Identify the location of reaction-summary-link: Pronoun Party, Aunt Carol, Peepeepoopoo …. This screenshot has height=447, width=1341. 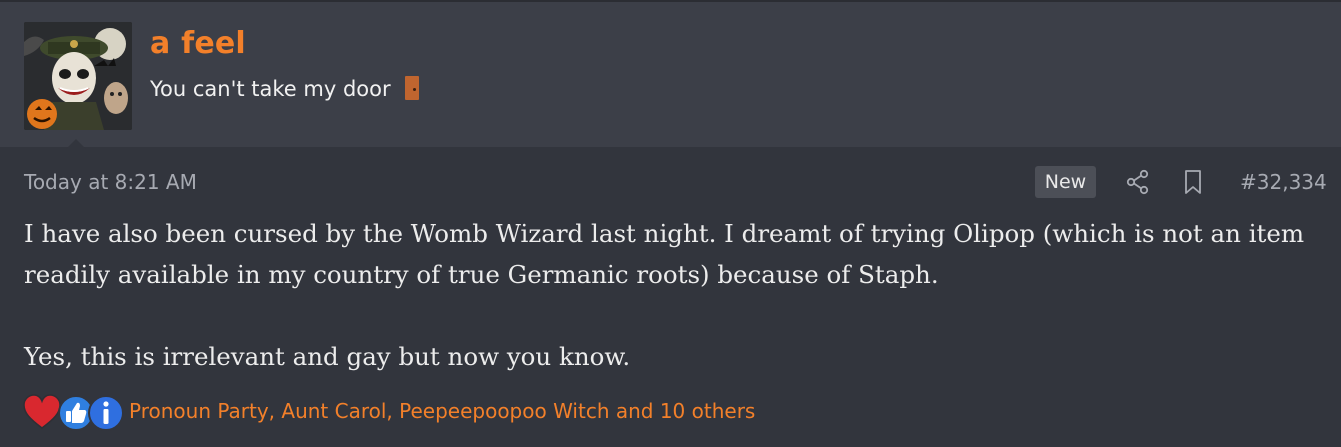
(442, 411).